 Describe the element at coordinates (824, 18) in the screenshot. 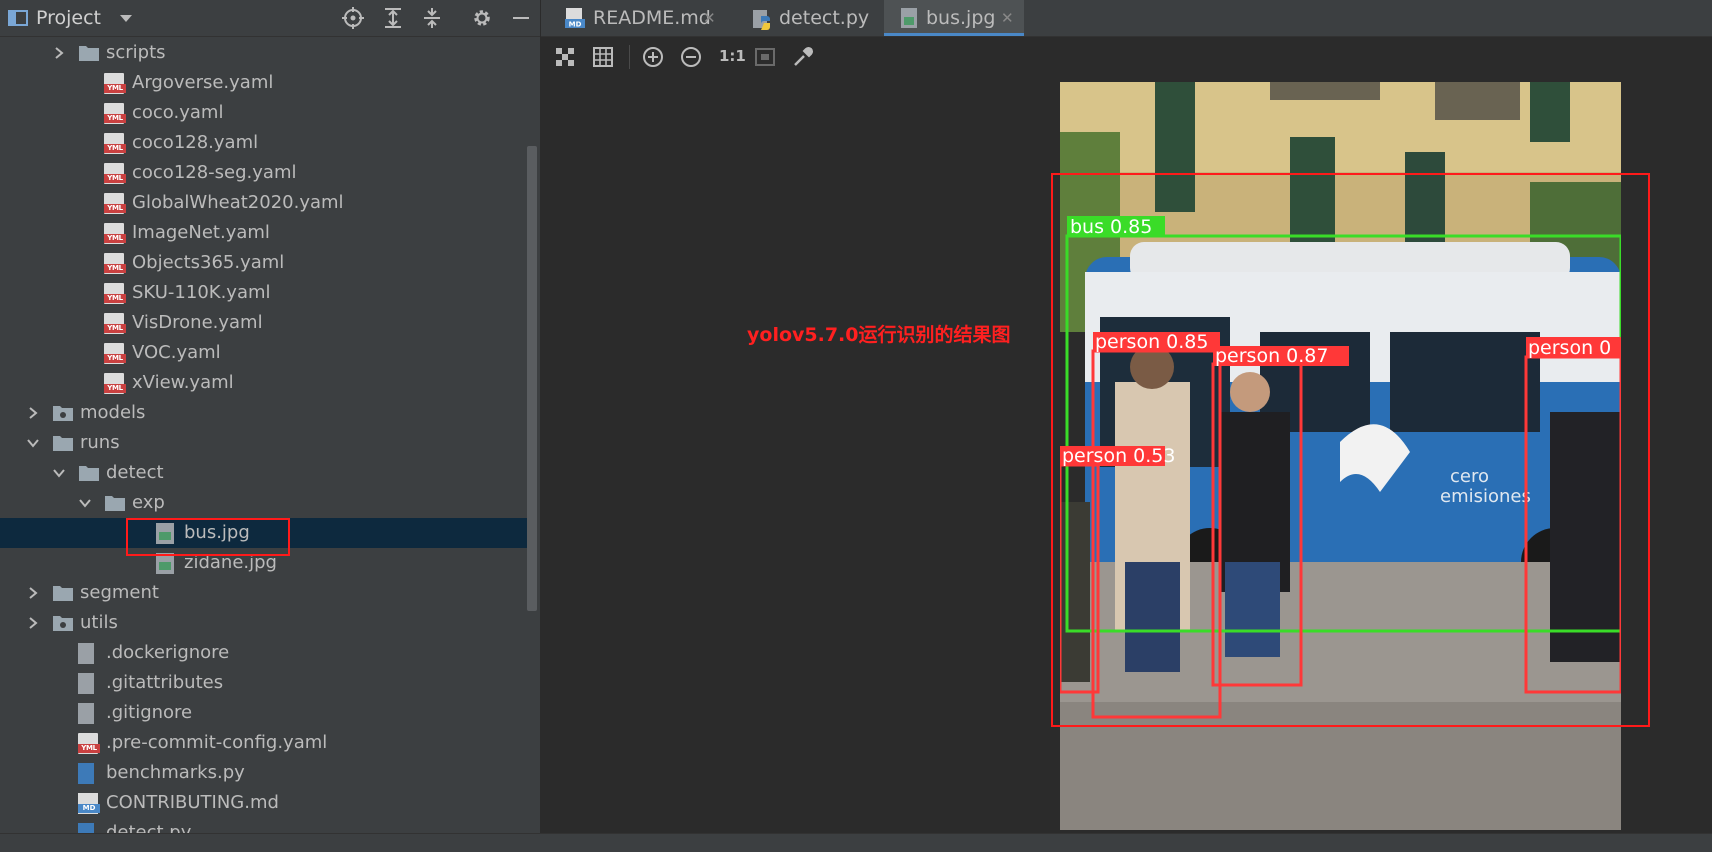

I see `tab-label: detect.py` at that location.